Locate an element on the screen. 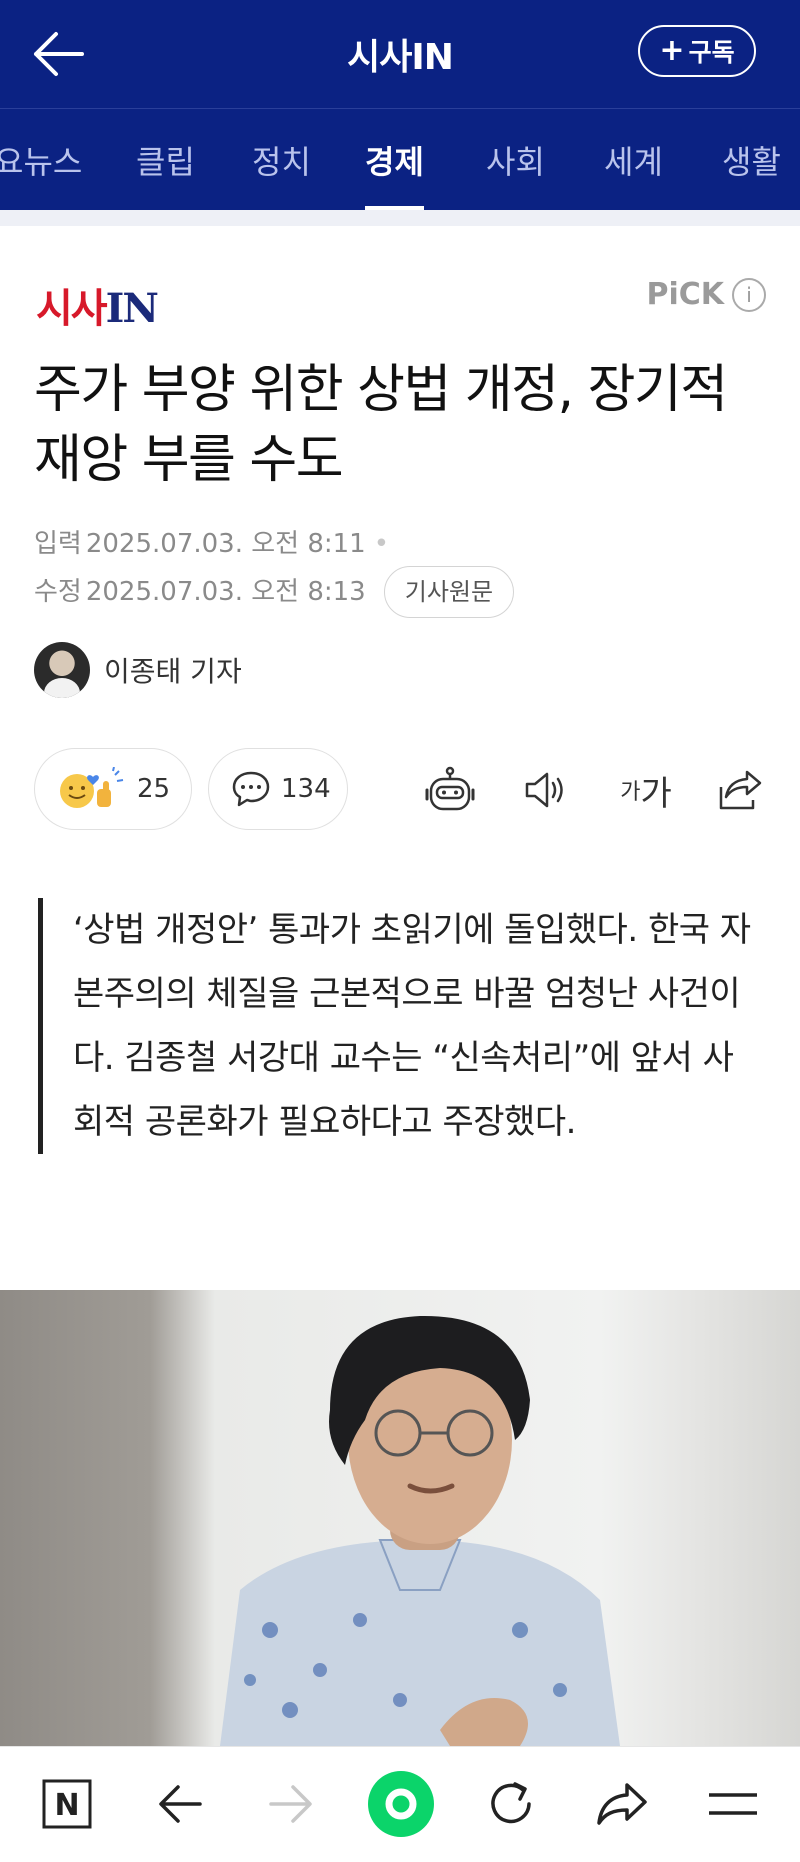 The width and height of the screenshot is (800, 1862). plus-icon: + is located at coordinates (672, 50).